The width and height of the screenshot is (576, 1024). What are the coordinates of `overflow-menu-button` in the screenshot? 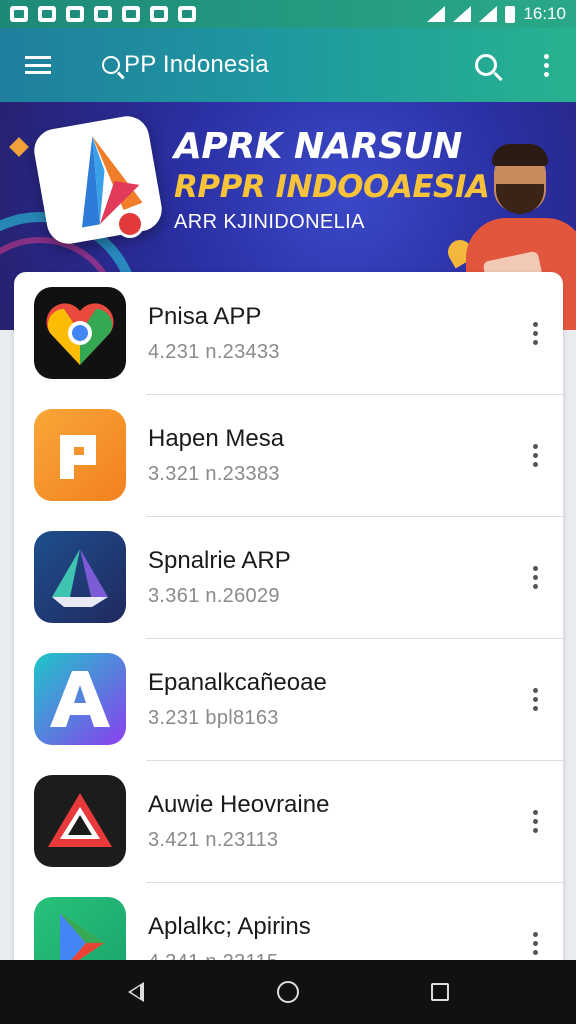 It's located at (546, 65).